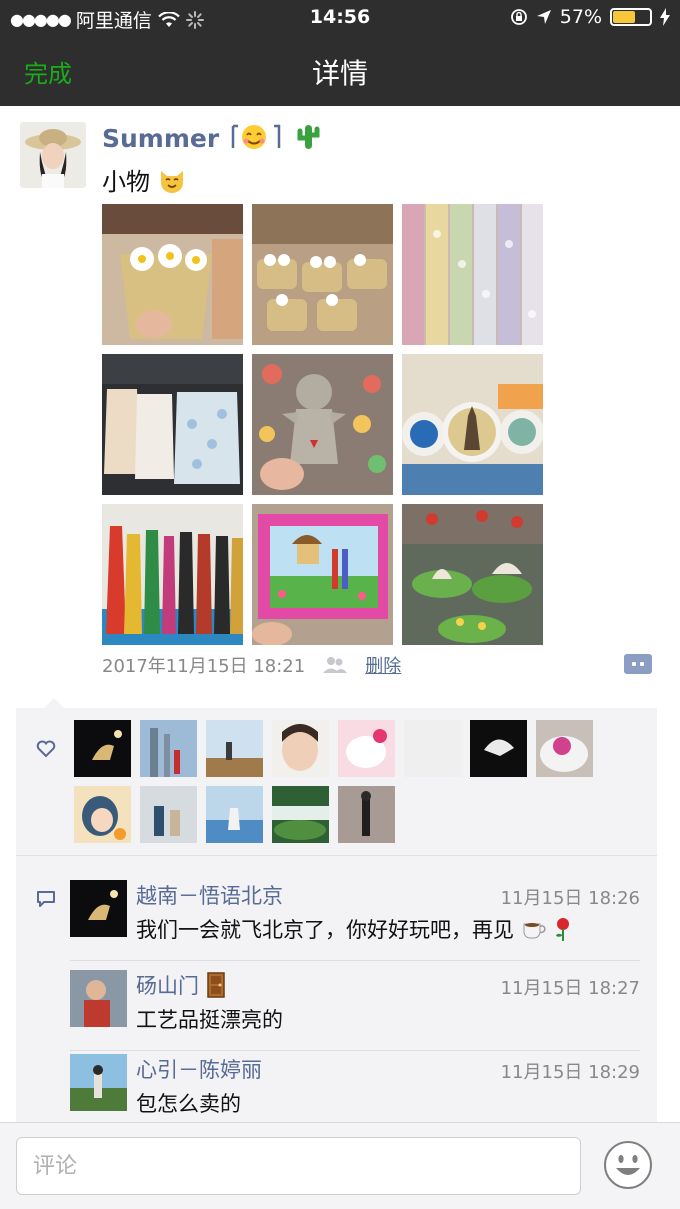  What do you see at coordinates (543, 17) in the screenshot?
I see `location-arrow-icon` at bounding box center [543, 17].